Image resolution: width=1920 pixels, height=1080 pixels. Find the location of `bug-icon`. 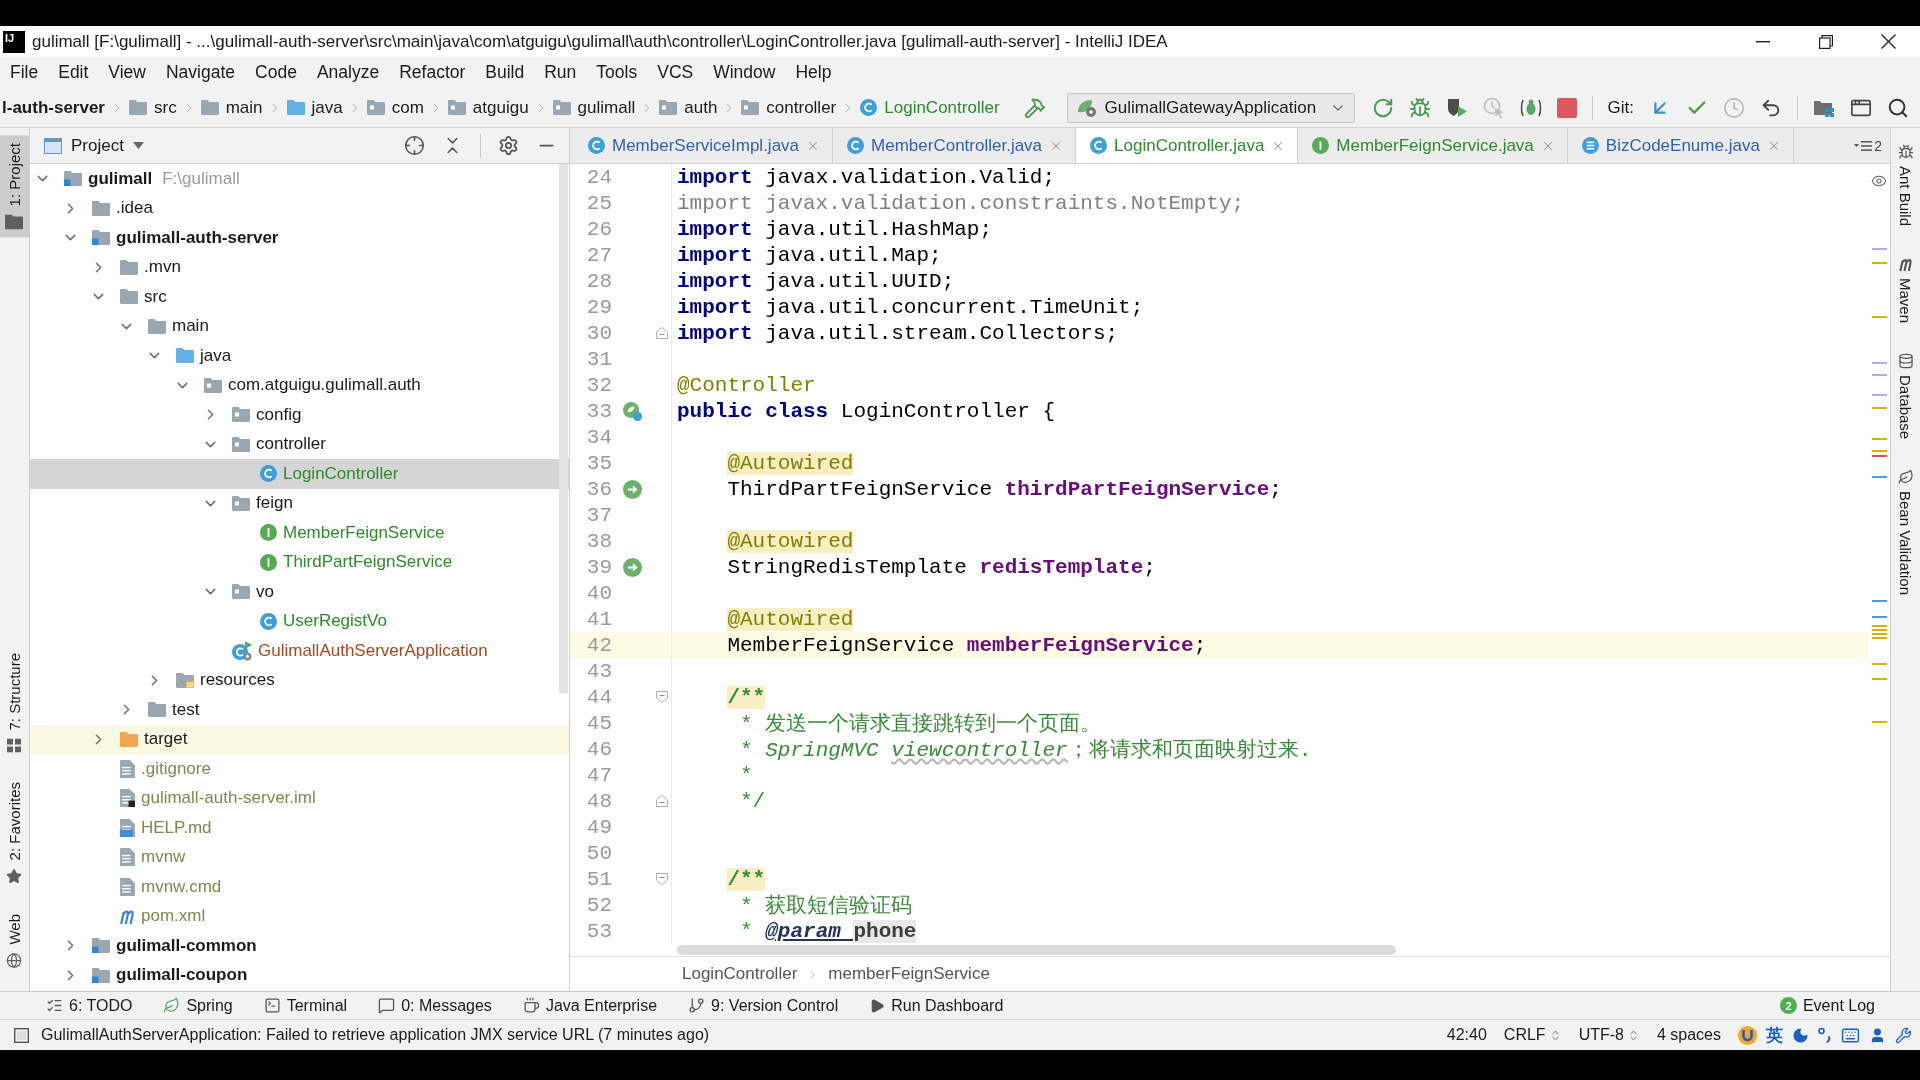

bug-icon is located at coordinates (1419, 107).